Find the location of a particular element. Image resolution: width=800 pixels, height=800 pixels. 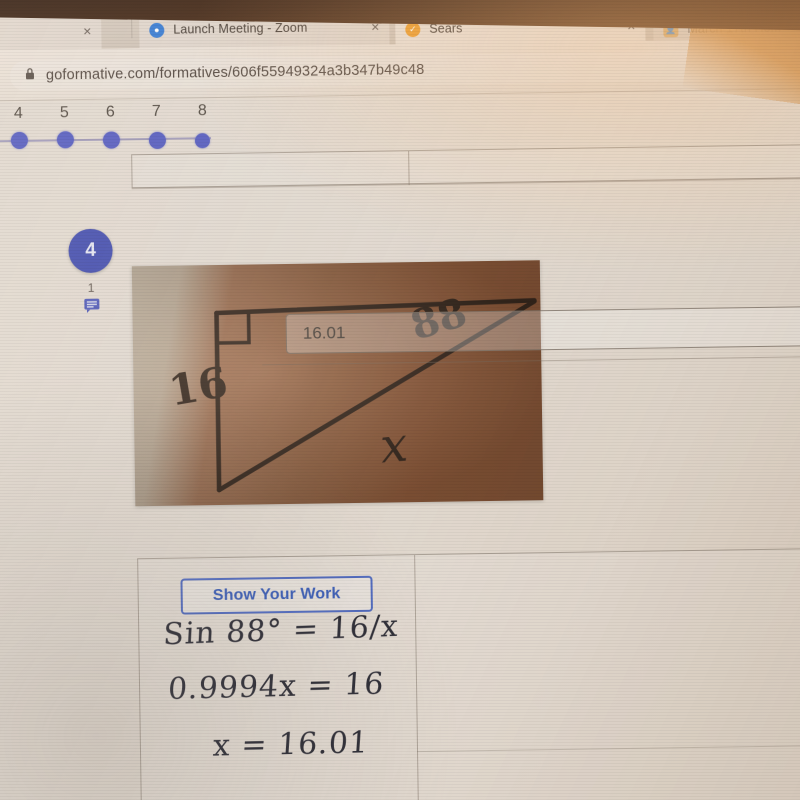

work-line-2: 0.9994x = 16 is located at coordinates (276, 686).